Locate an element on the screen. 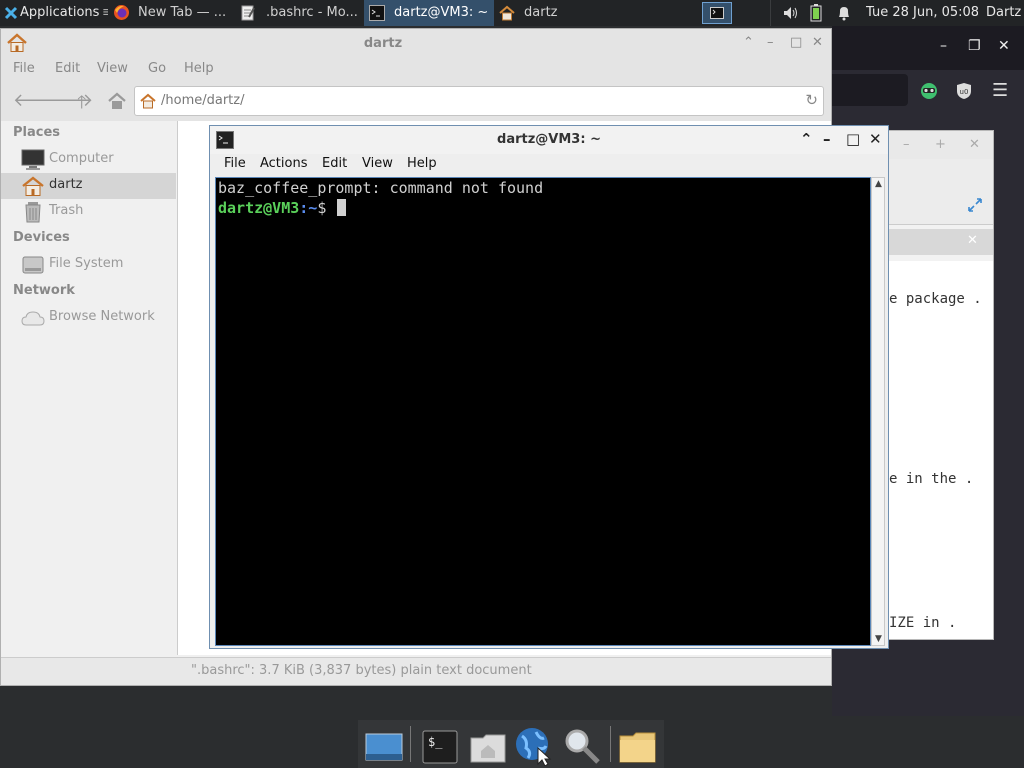  clock: Tue 28 Jun, 05:08 is located at coordinates (922, 13).